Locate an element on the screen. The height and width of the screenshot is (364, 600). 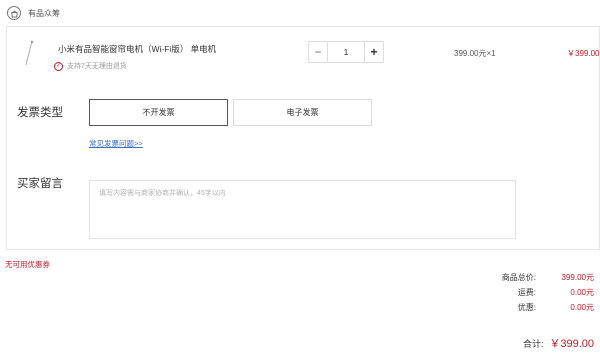
product-thumbnail is located at coordinates (29, 53).